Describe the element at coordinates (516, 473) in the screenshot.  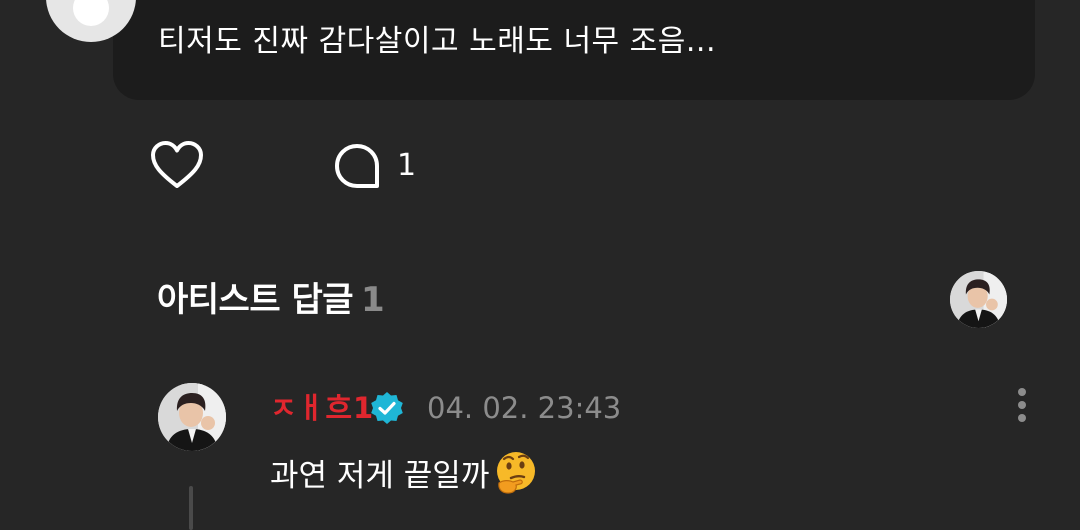
I see `thinking-face-emoji` at that location.